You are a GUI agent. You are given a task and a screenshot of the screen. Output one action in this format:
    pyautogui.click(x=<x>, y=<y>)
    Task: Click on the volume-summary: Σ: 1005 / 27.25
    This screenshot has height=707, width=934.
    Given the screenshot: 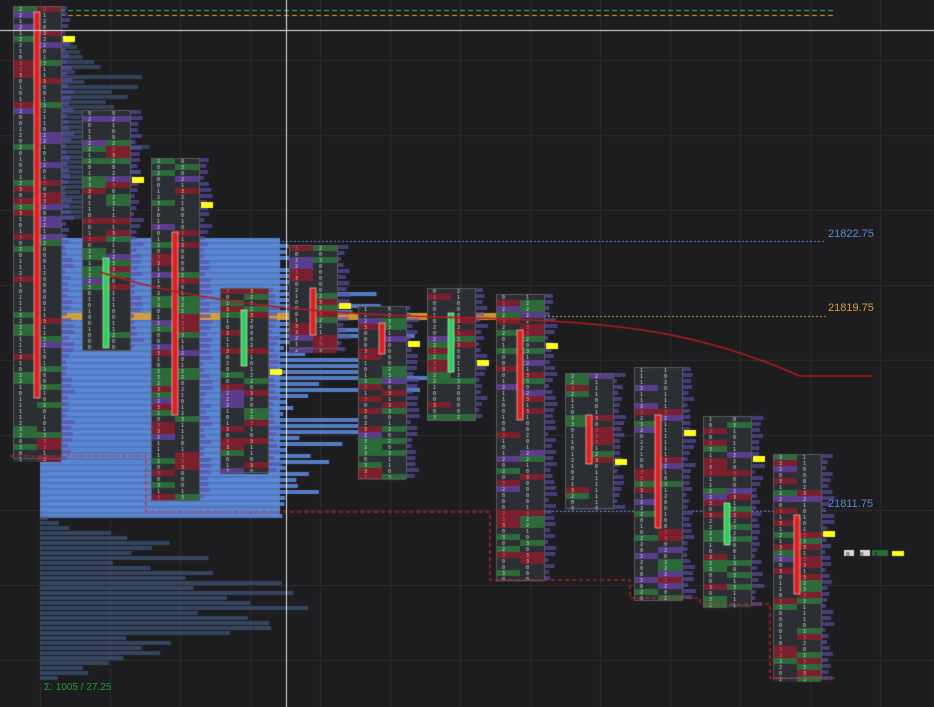 What is the action you would take?
    pyautogui.click(x=78, y=687)
    